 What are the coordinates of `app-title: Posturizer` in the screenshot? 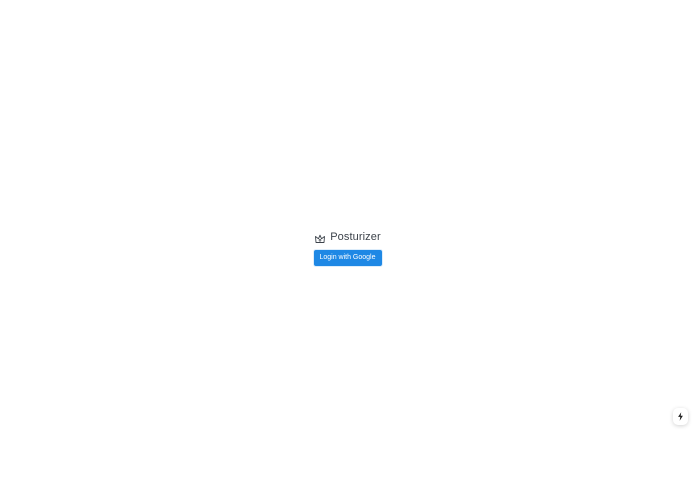 It's located at (355, 237).